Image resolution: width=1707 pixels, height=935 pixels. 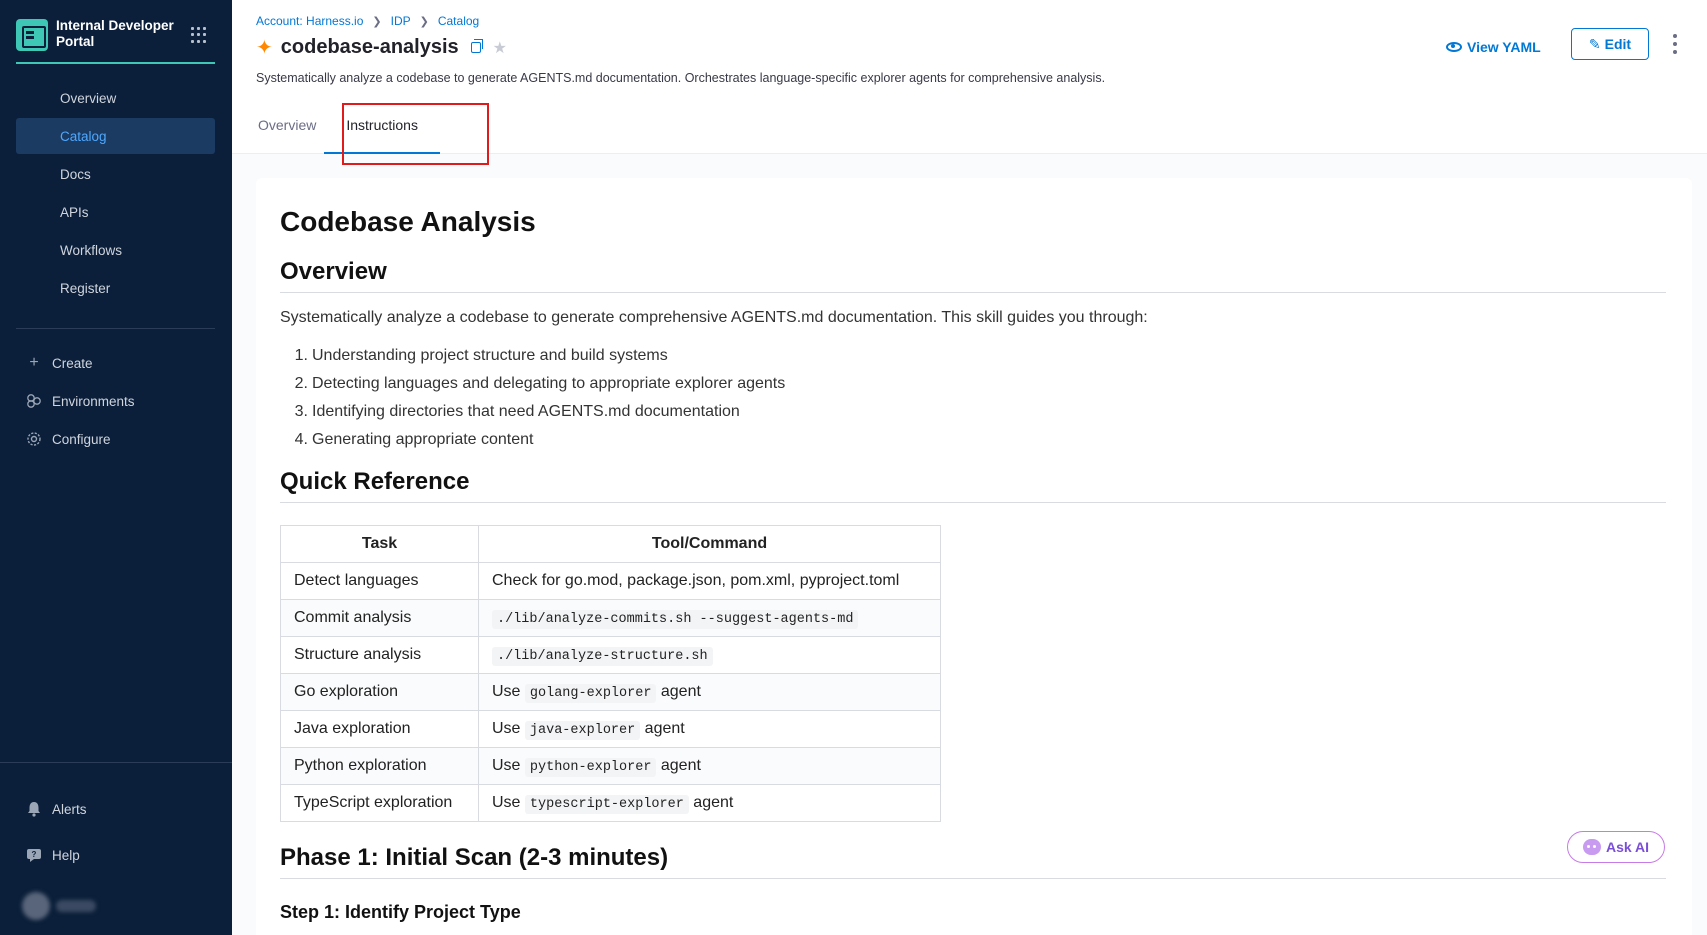 What do you see at coordinates (66, 855) in the screenshot?
I see `sidebar-item-label: Help` at bounding box center [66, 855].